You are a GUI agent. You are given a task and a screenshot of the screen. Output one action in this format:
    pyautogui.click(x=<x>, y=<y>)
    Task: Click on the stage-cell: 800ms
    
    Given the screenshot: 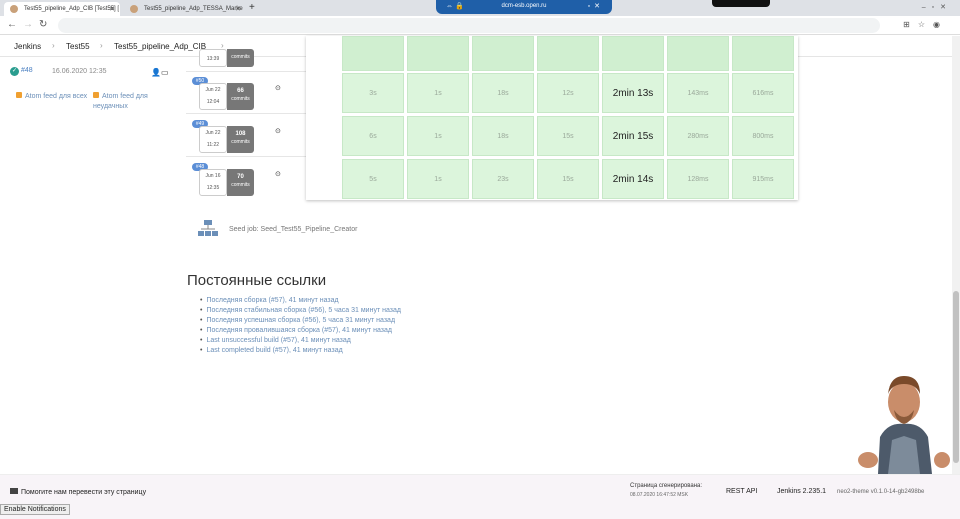 What is the action you would take?
    pyautogui.click(x=763, y=136)
    